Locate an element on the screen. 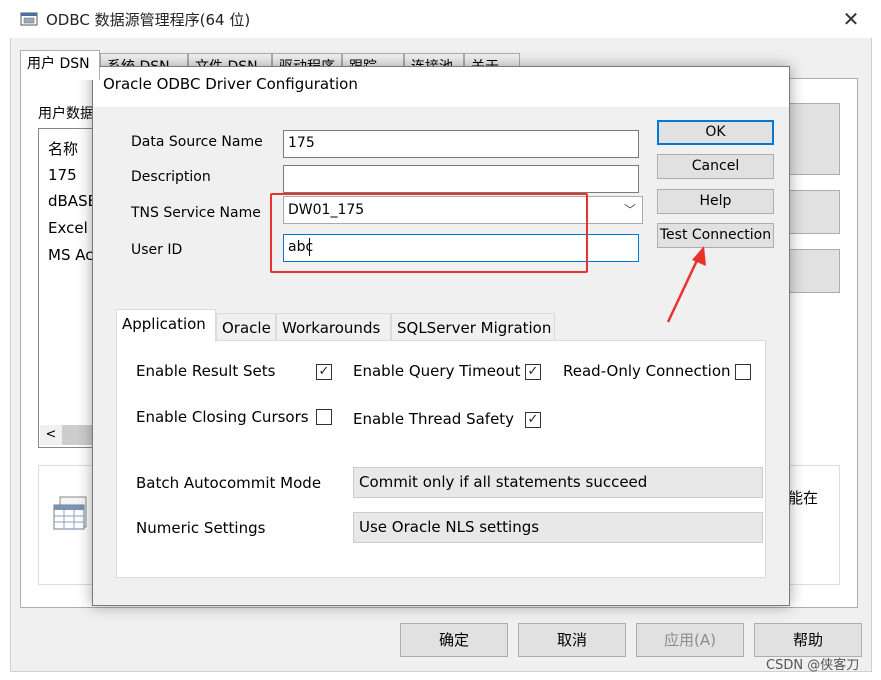  tab-application: Application is located at coordinates (166, 325).